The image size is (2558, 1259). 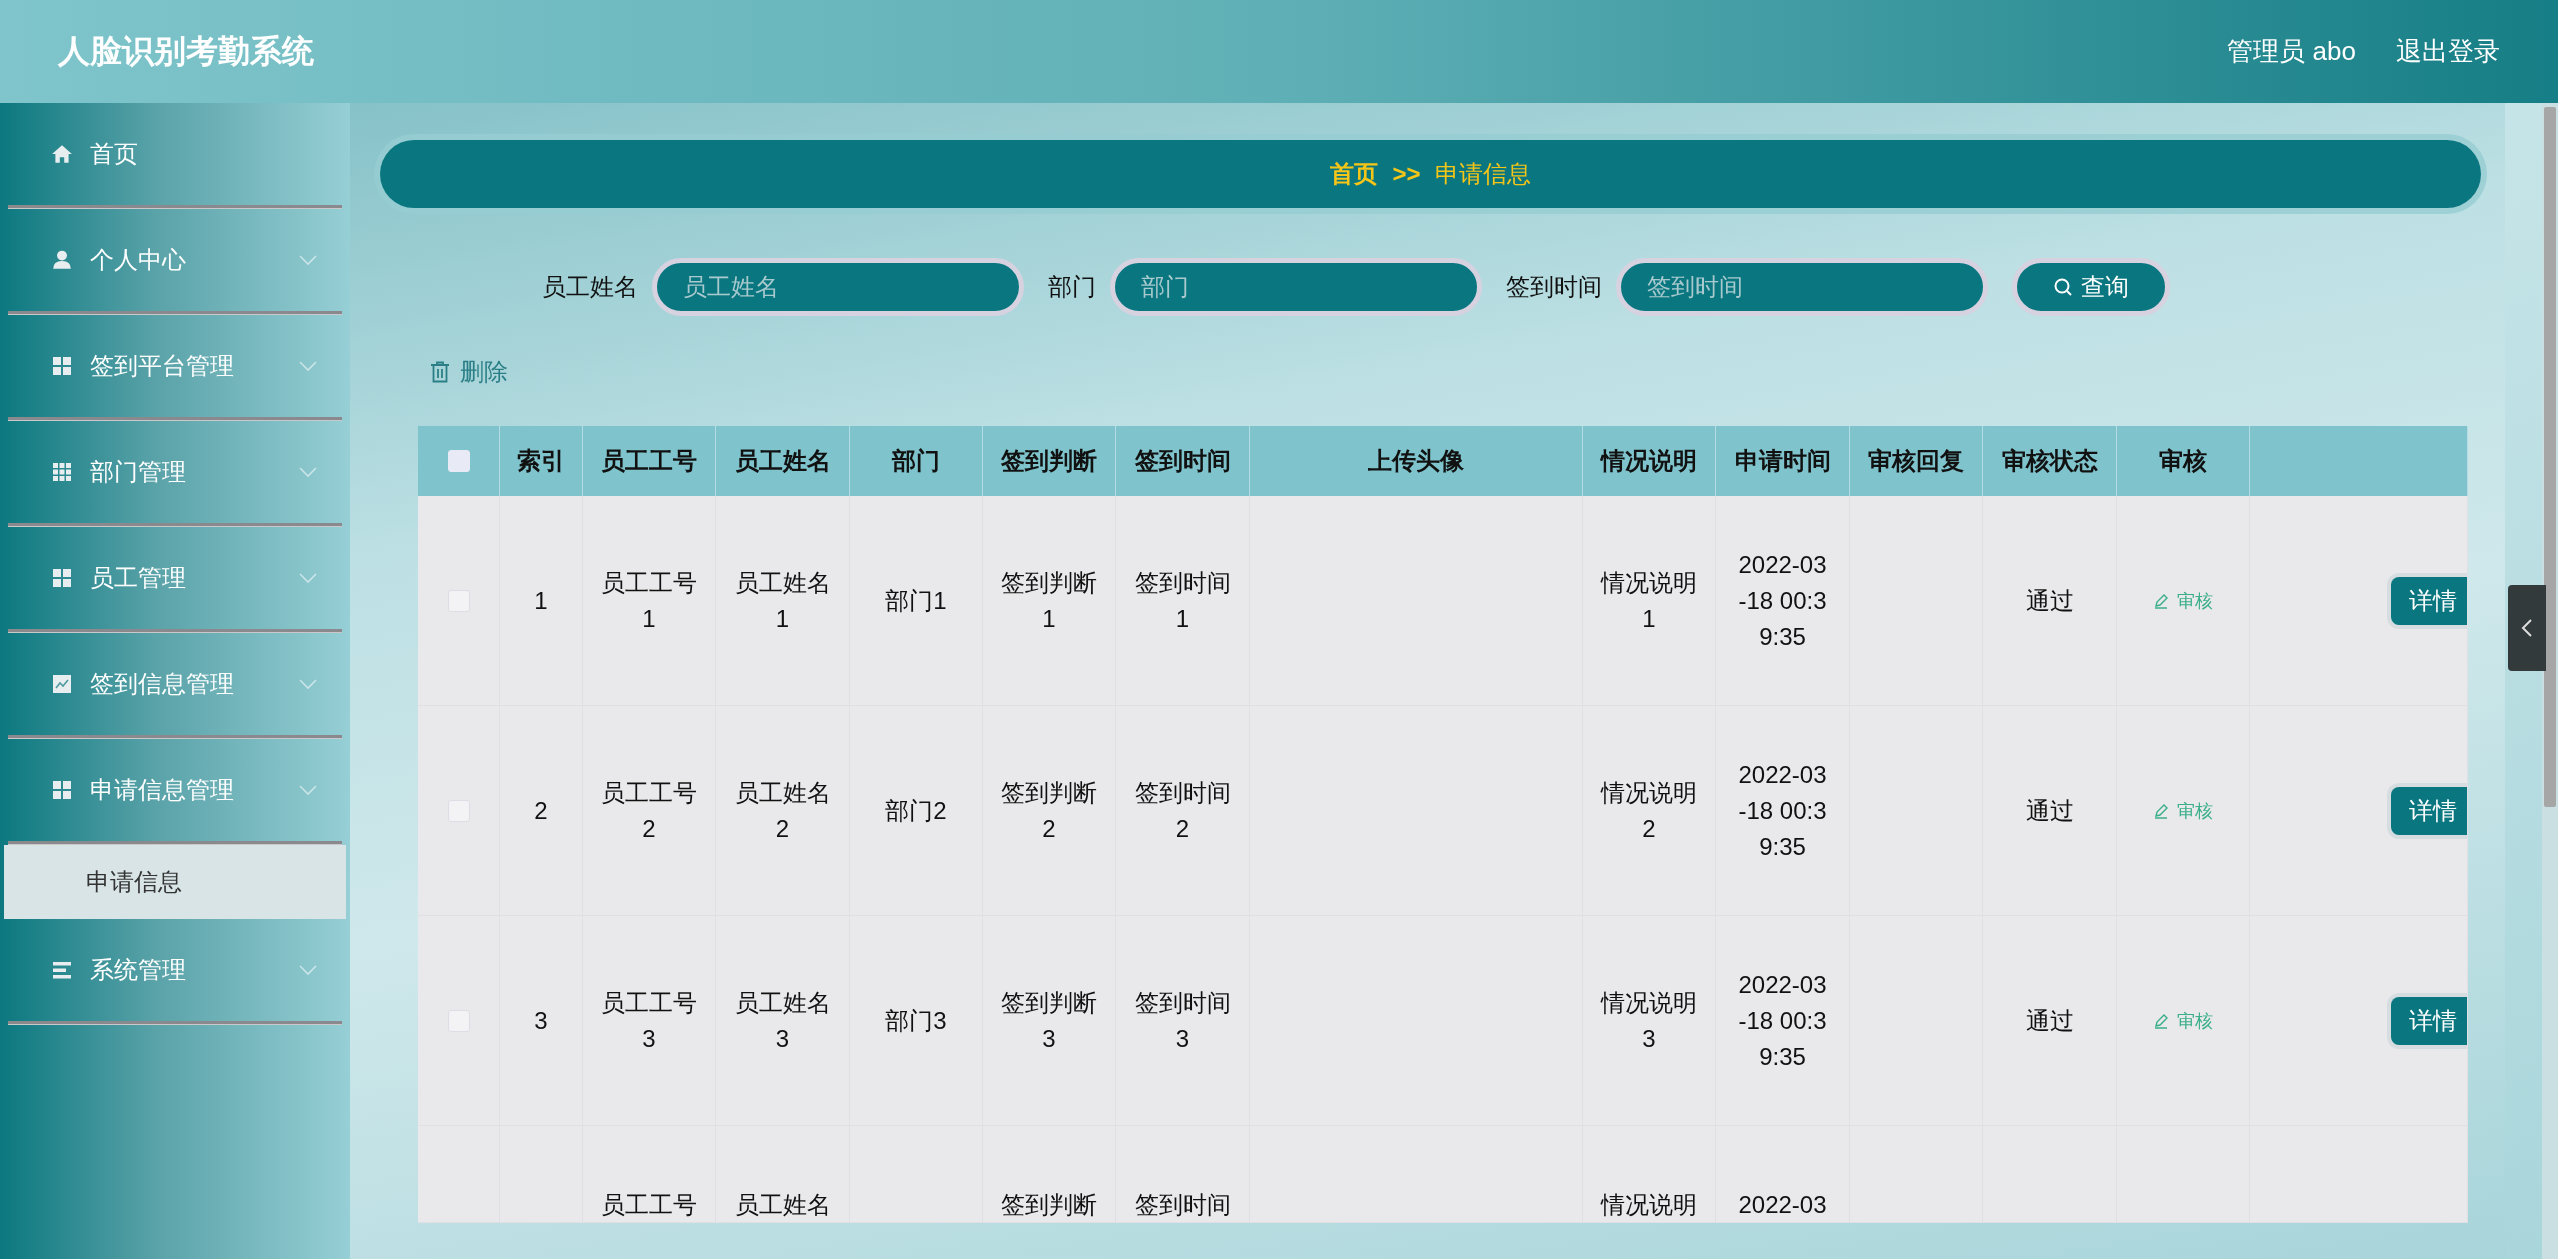 What do you see at coordinates (175, 154) in the screenshot?
I see `menu-item: 首页` at bounding box center [175, 154].